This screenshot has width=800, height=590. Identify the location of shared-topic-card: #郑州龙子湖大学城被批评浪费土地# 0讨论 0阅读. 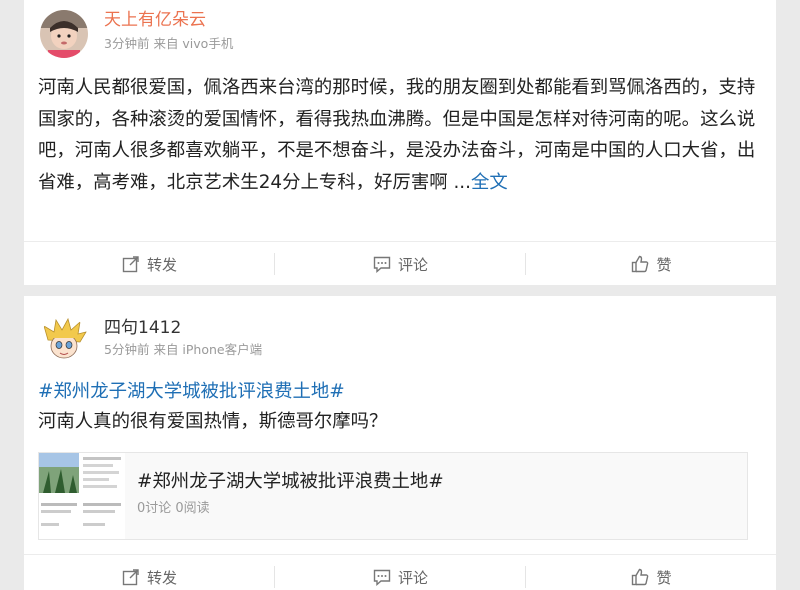
(393, 496).